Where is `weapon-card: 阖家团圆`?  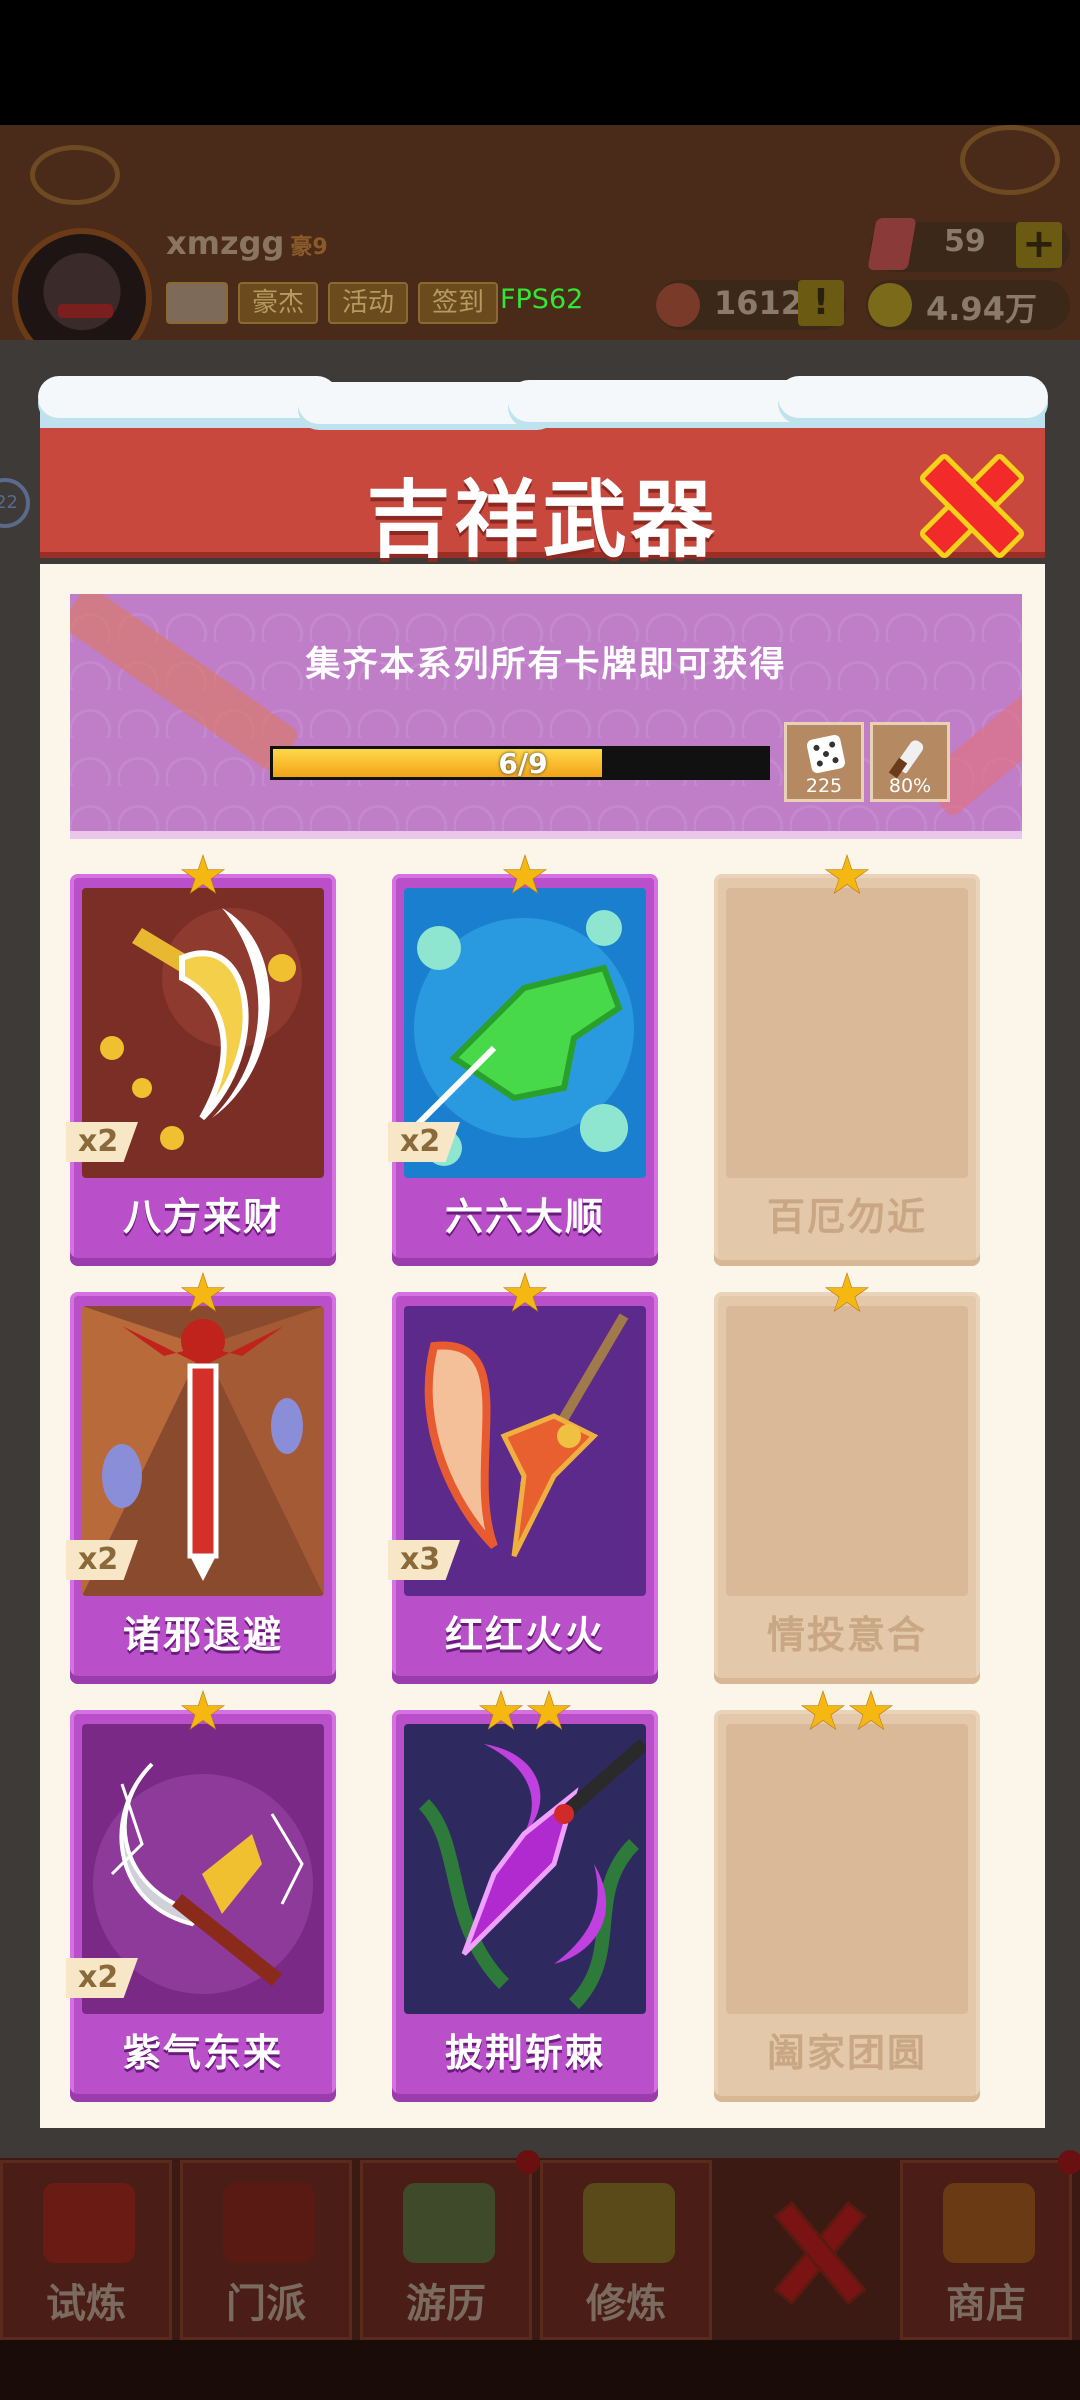
weapon-card: 阖家团圆 is located at coordinates (847, 1896).